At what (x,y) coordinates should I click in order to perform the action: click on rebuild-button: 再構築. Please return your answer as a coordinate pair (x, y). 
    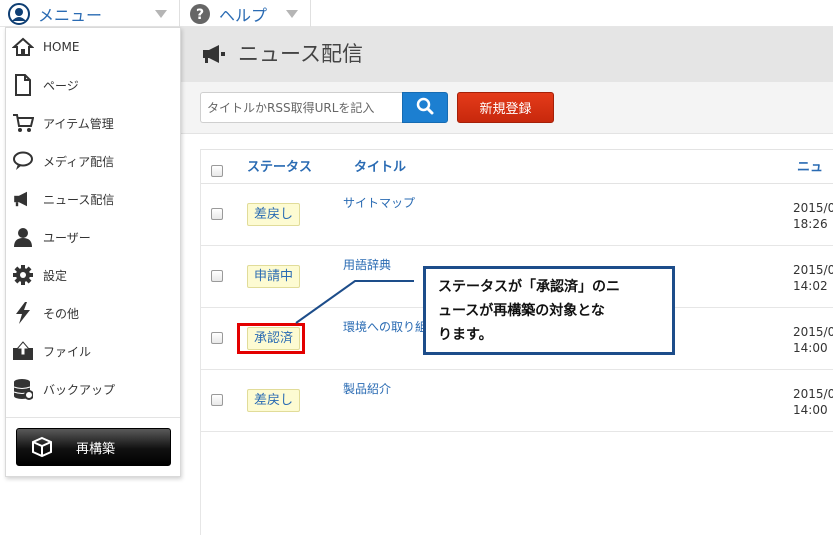
    Looking at the image, I should click on (93, 447).